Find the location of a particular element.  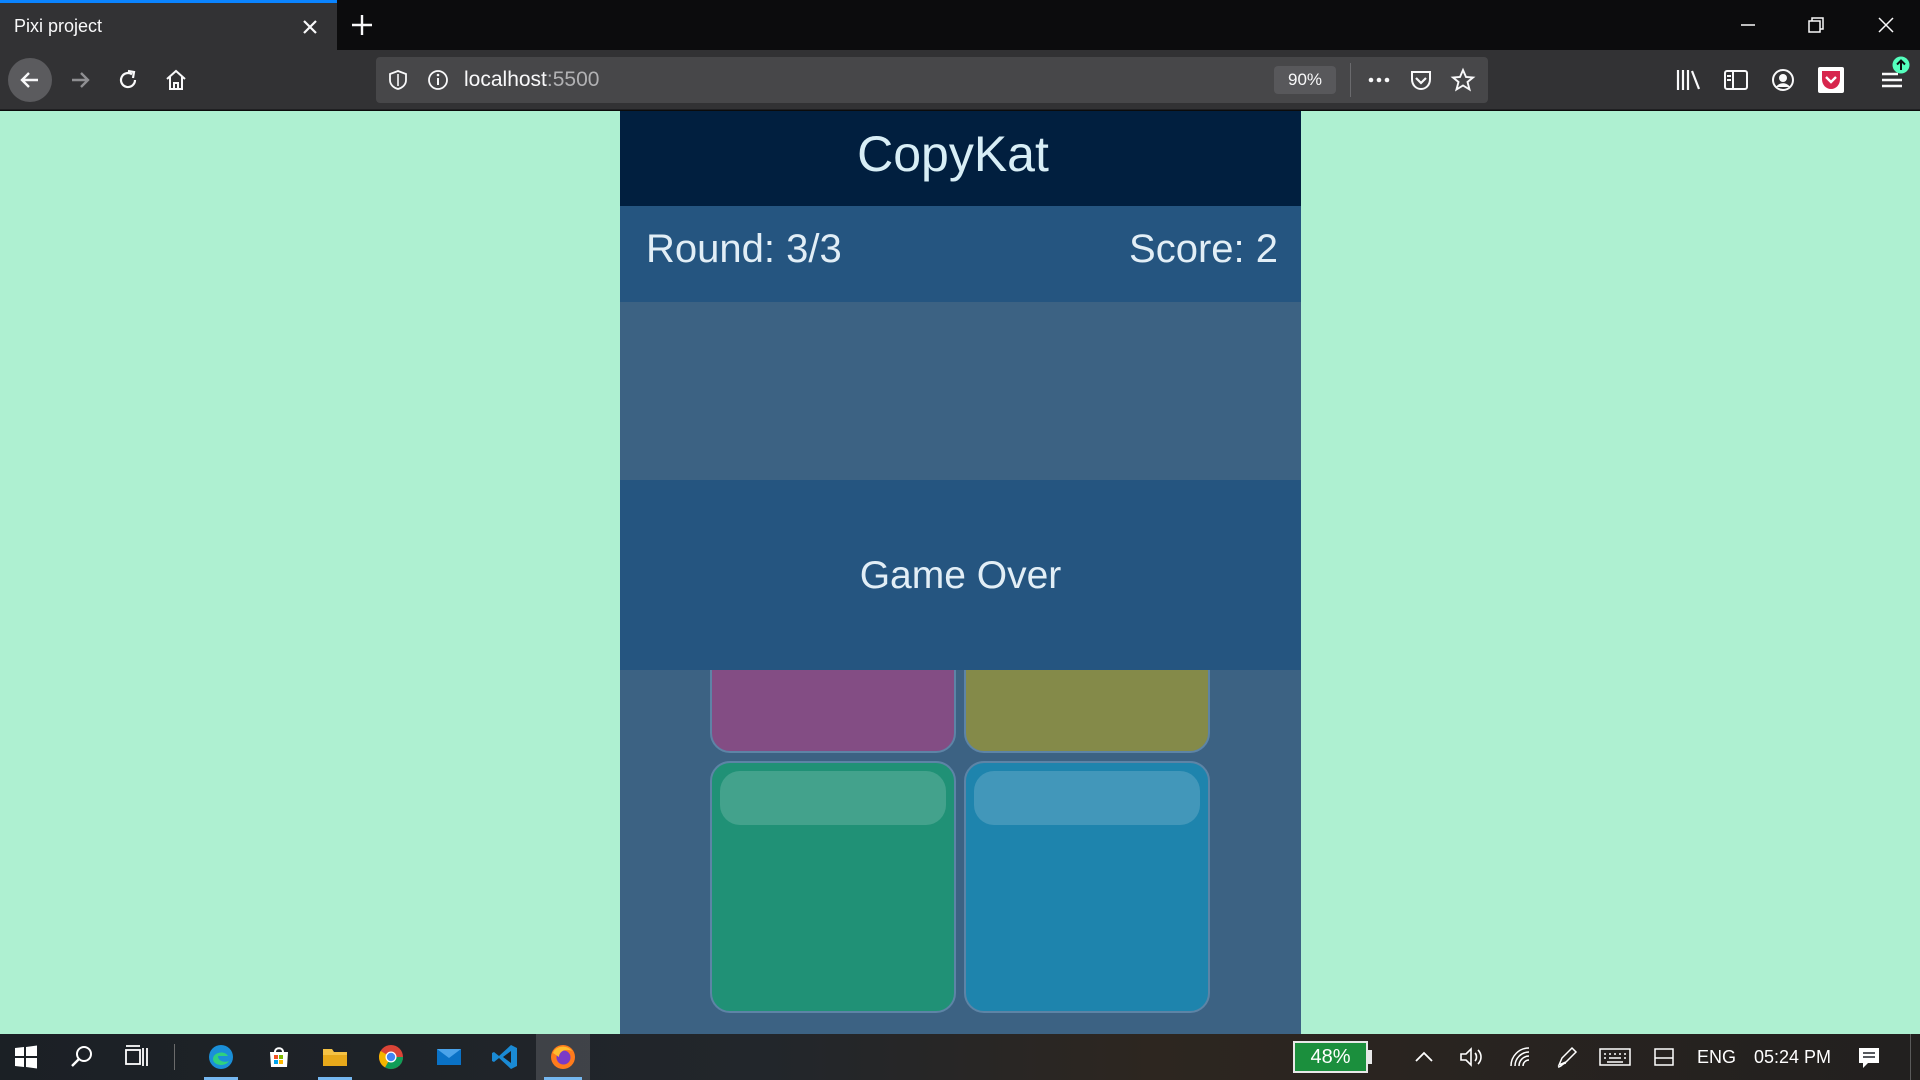

start-button is located at coordinates (26, 1057).